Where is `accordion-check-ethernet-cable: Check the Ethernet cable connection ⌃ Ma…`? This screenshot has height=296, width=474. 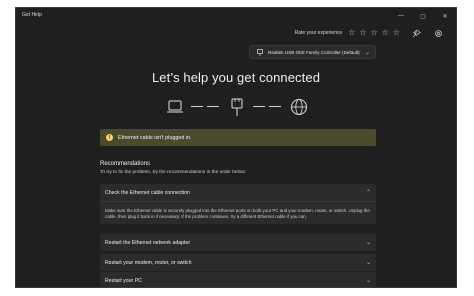 accordion-check-ethernet-cable: Check the Ethernet cable connection ⌃ Ma… is located at coordinates (238, 204).